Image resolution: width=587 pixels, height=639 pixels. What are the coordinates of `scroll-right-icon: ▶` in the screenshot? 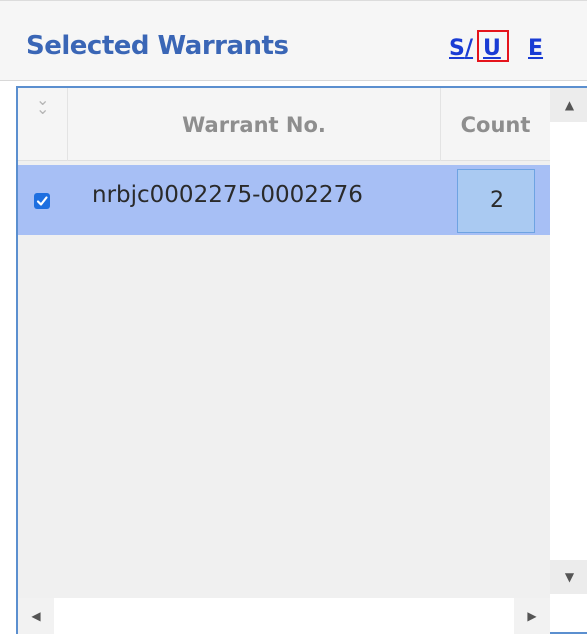 It's located at (532, 616).